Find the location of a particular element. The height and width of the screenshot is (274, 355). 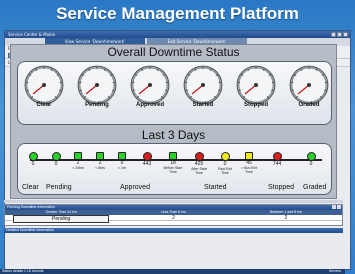

node-sublabel: < 1hr is located at coordinates (122, 168).